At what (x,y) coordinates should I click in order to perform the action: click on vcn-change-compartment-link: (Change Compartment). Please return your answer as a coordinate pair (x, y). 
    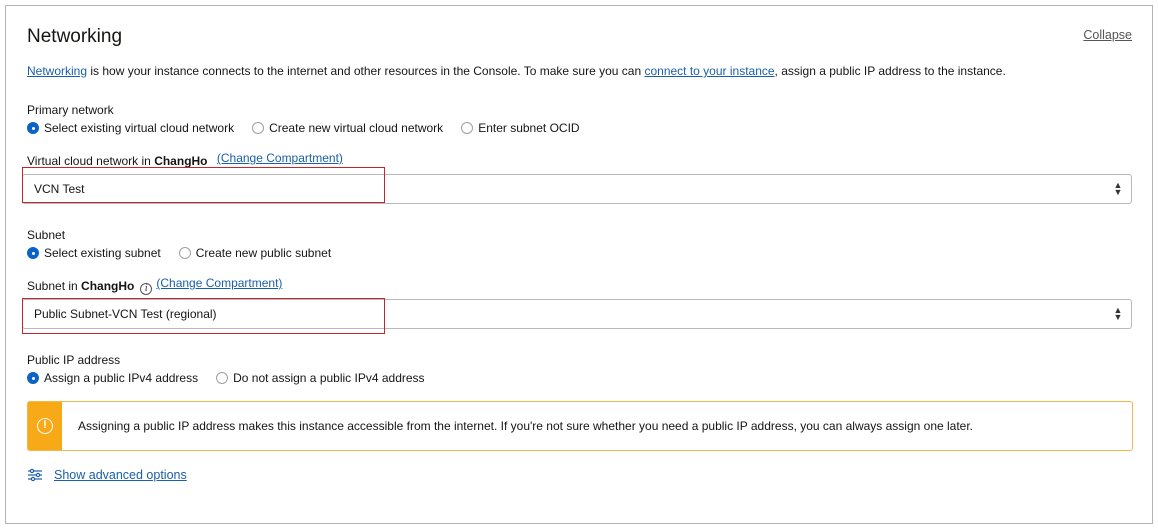
    Looking at the image, I should click on (280, 158).